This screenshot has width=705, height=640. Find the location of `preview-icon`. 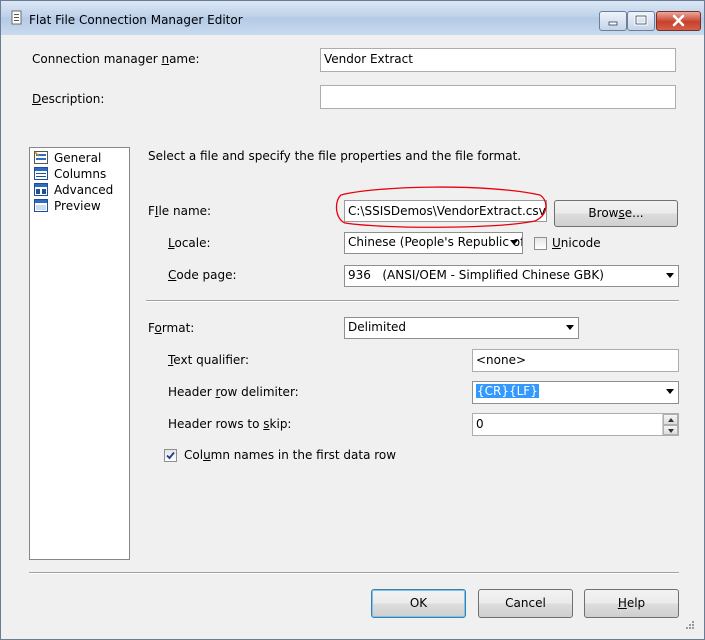

preview-icon is located at coordinates (41, 205).